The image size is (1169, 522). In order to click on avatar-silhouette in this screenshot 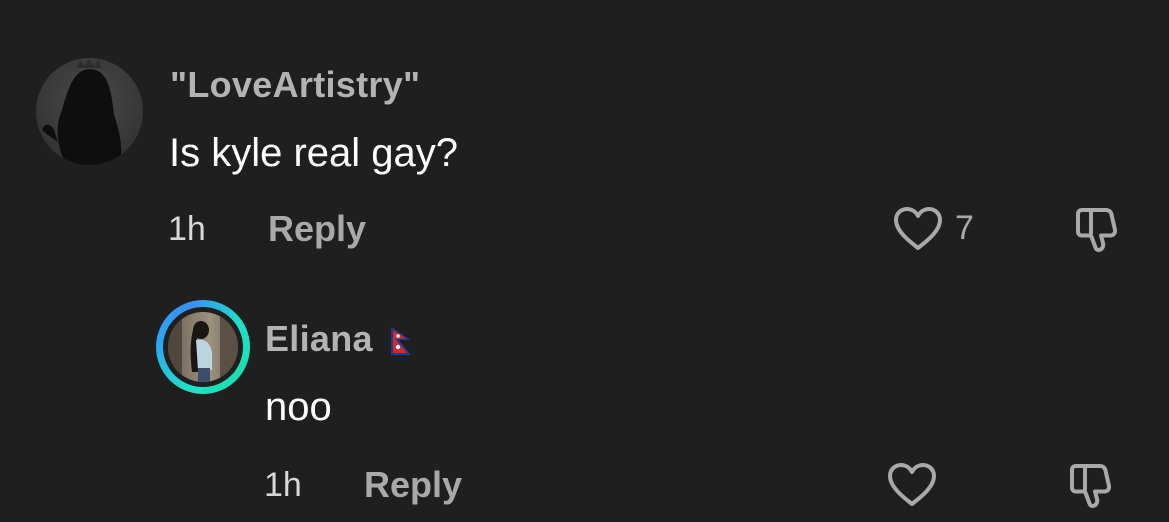, I will do `click(82, 112)`.